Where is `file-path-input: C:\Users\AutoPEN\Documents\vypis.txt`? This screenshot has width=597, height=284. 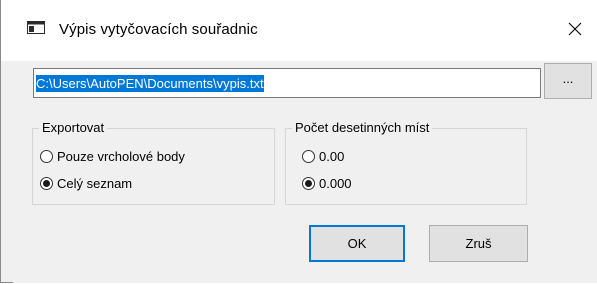
file-path-input: C:\Users\AutoPEN\Documents\vypis.txt is located at coordinates (287, 83).